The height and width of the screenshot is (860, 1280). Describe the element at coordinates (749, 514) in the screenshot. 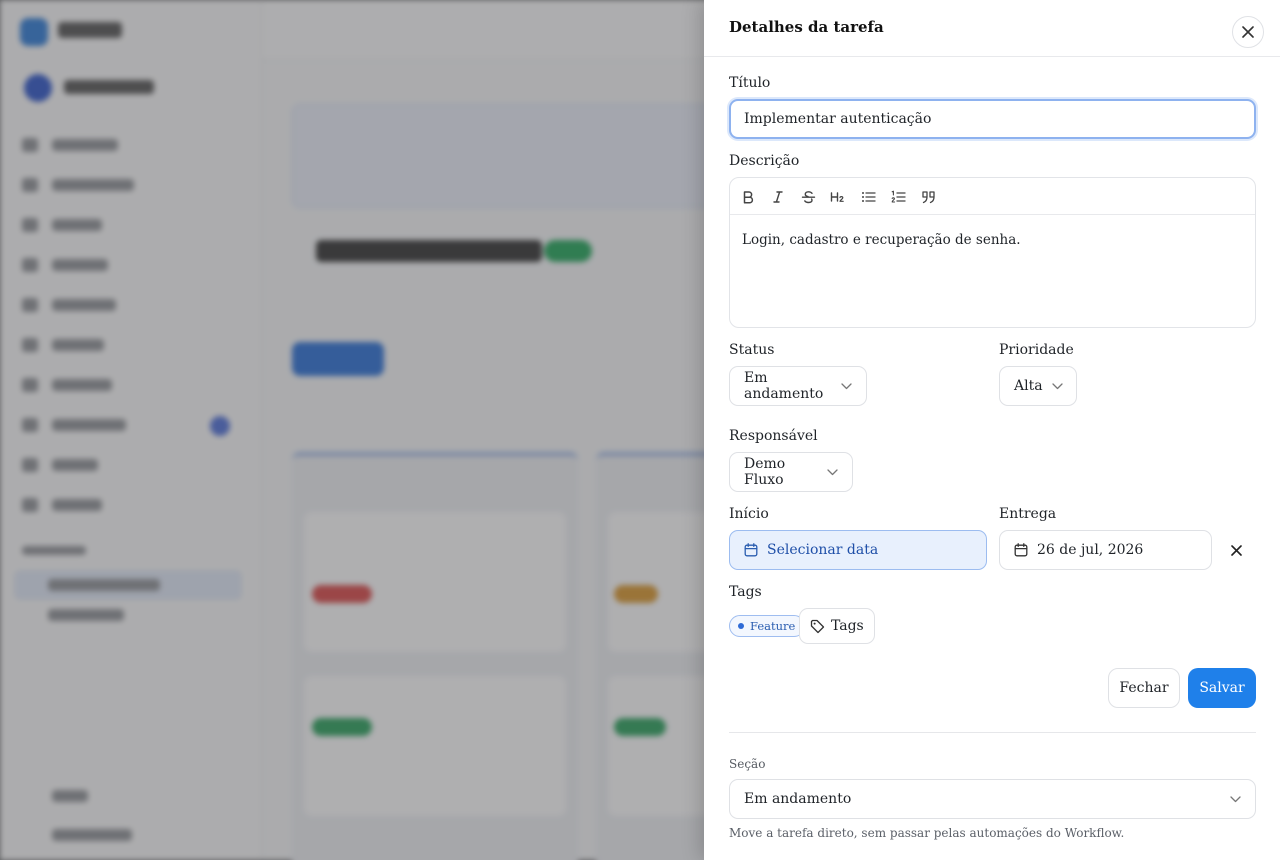

I see `start-date-label: Início` at that location.